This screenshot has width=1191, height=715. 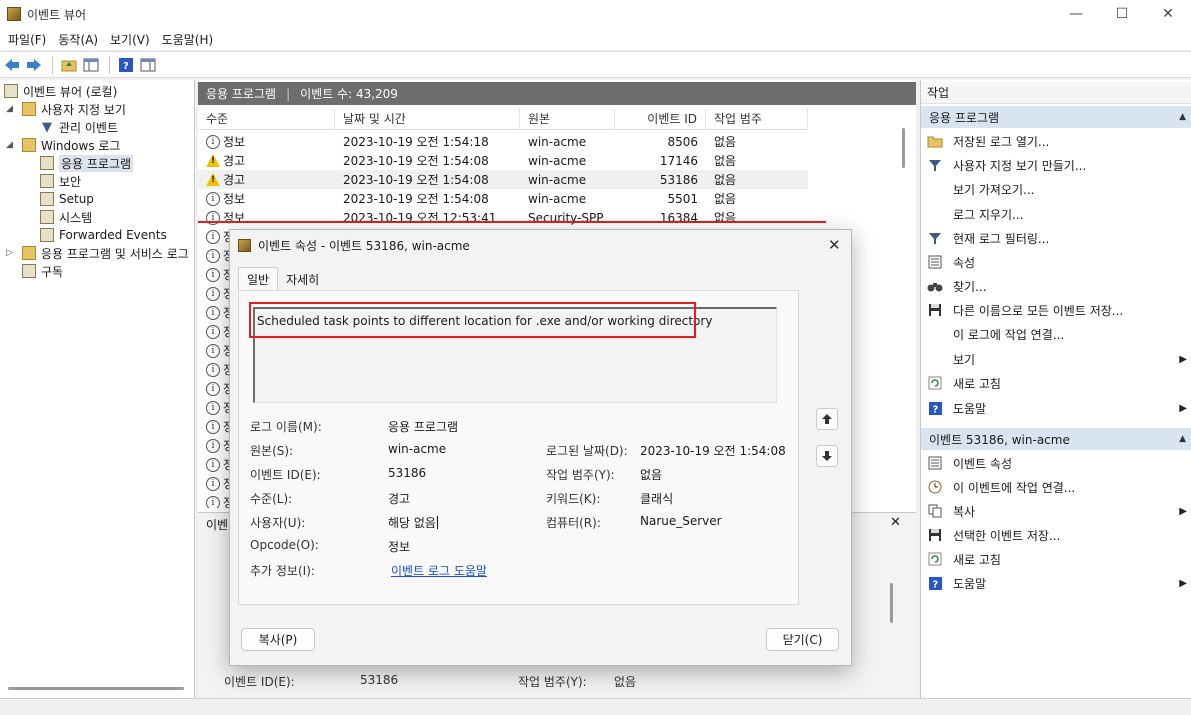 I want to click on action-item-label: 복사, so click(x=964, y=511).